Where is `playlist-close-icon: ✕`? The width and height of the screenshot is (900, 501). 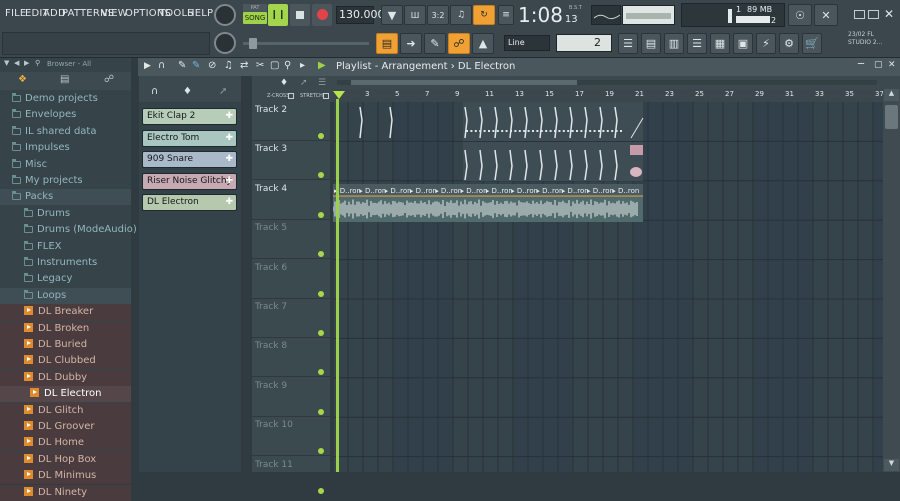 playlist-close-icon: ✕ is located at coordinates (892, 65).